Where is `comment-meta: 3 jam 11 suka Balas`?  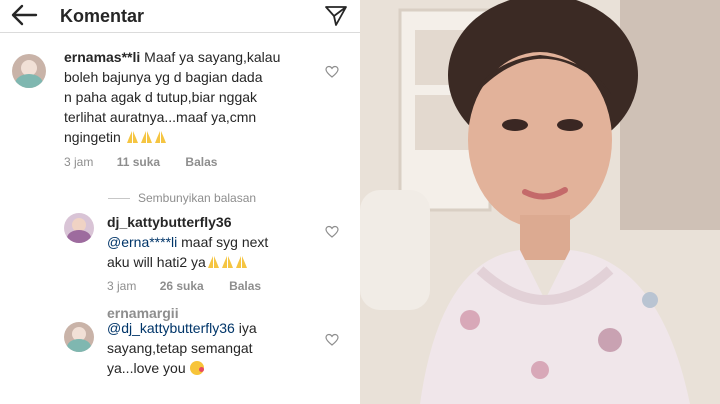
comment-meta: 3 jam 11 suka Balas is located at coordinates (140, 162).